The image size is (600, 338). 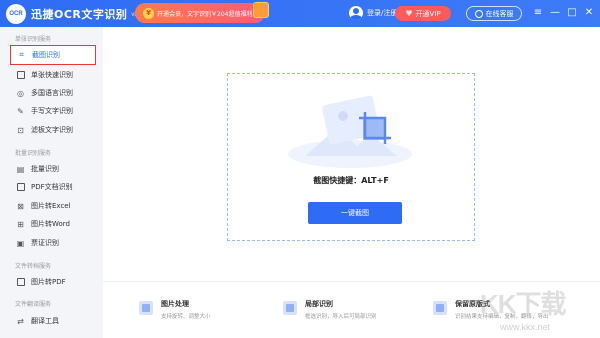 What do you see at coordinates (175, 309) in the screenshot?
I see `feature-image-processing: 图片处理 支持旋转、调整大小` at bounding box center [175, 309].